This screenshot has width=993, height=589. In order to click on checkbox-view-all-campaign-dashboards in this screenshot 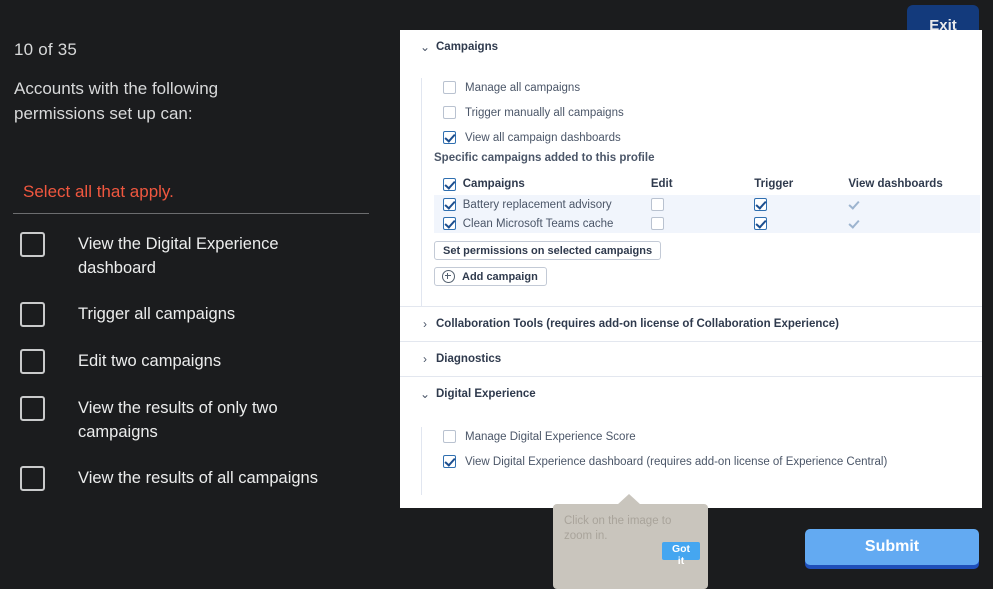, I will do `click(449, 137)`.